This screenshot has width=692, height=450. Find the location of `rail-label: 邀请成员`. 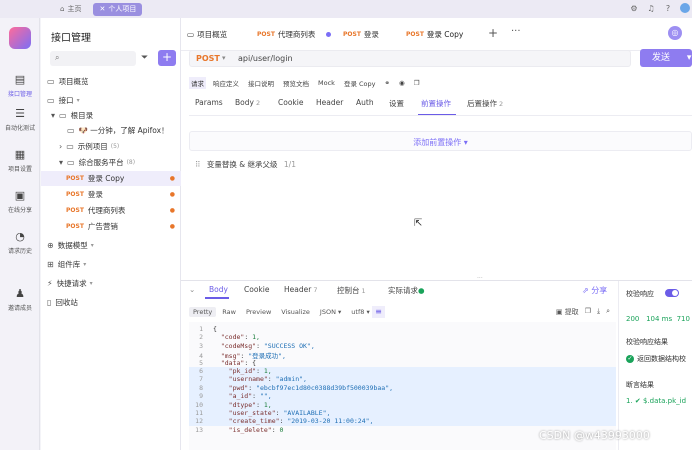

rail-label: 邀请成员 is located at coordinates (19, 308).